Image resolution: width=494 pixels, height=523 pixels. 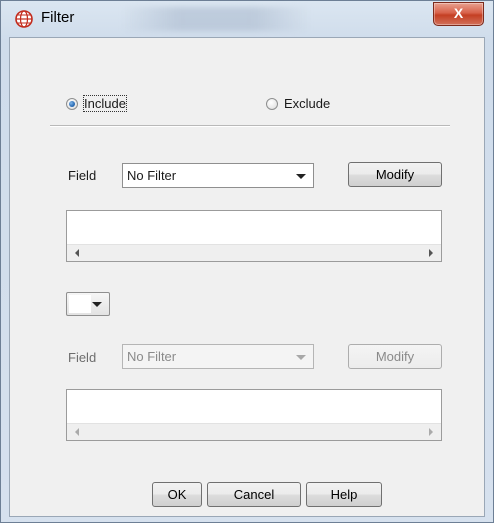 What do you see at coordinates (307, 103) in the screenshot?
I see `exclude-label: Exclude` at bounding box center [307, 103].